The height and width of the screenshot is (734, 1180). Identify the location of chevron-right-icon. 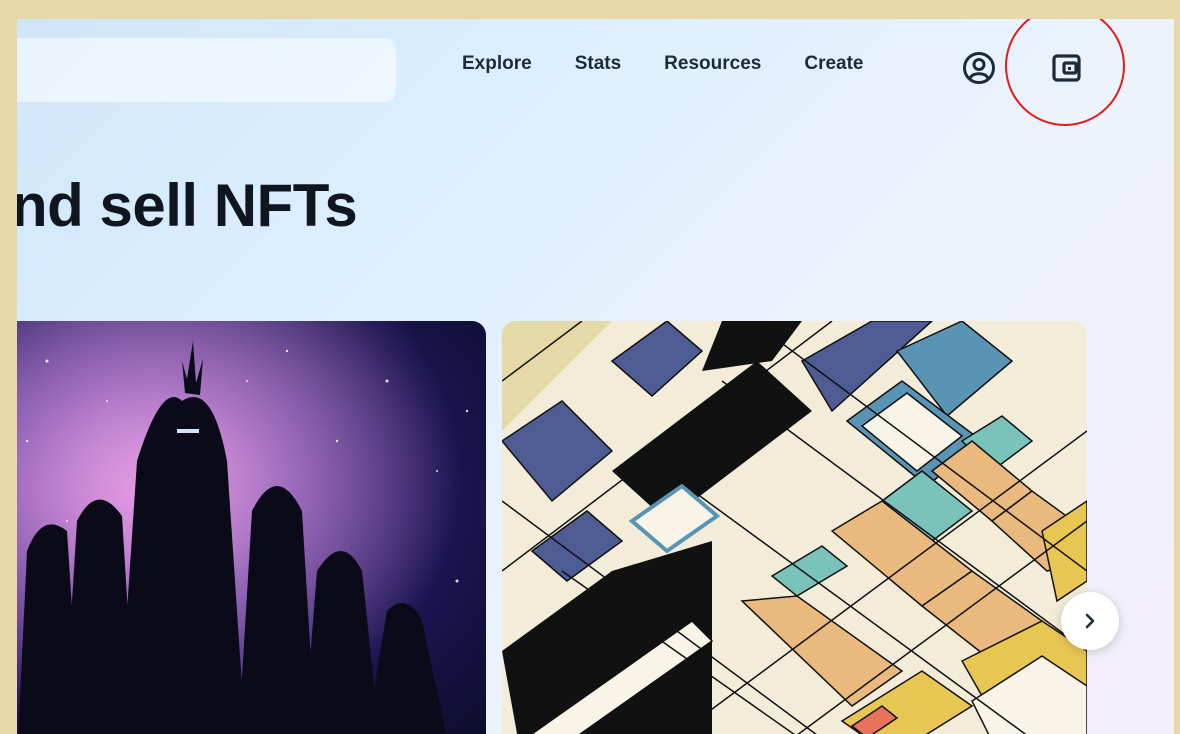
(1090, 621).